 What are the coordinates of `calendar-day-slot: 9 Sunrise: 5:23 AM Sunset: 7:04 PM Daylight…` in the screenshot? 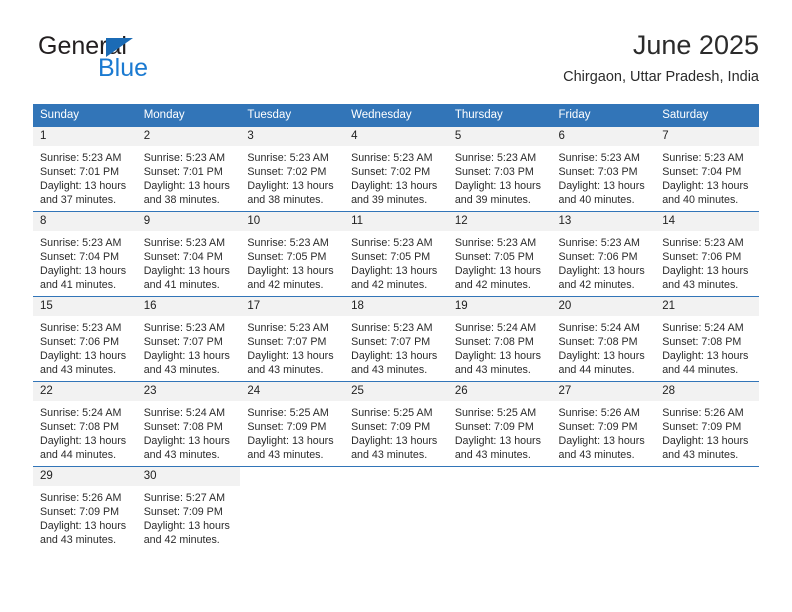 It's located at (188, 254).